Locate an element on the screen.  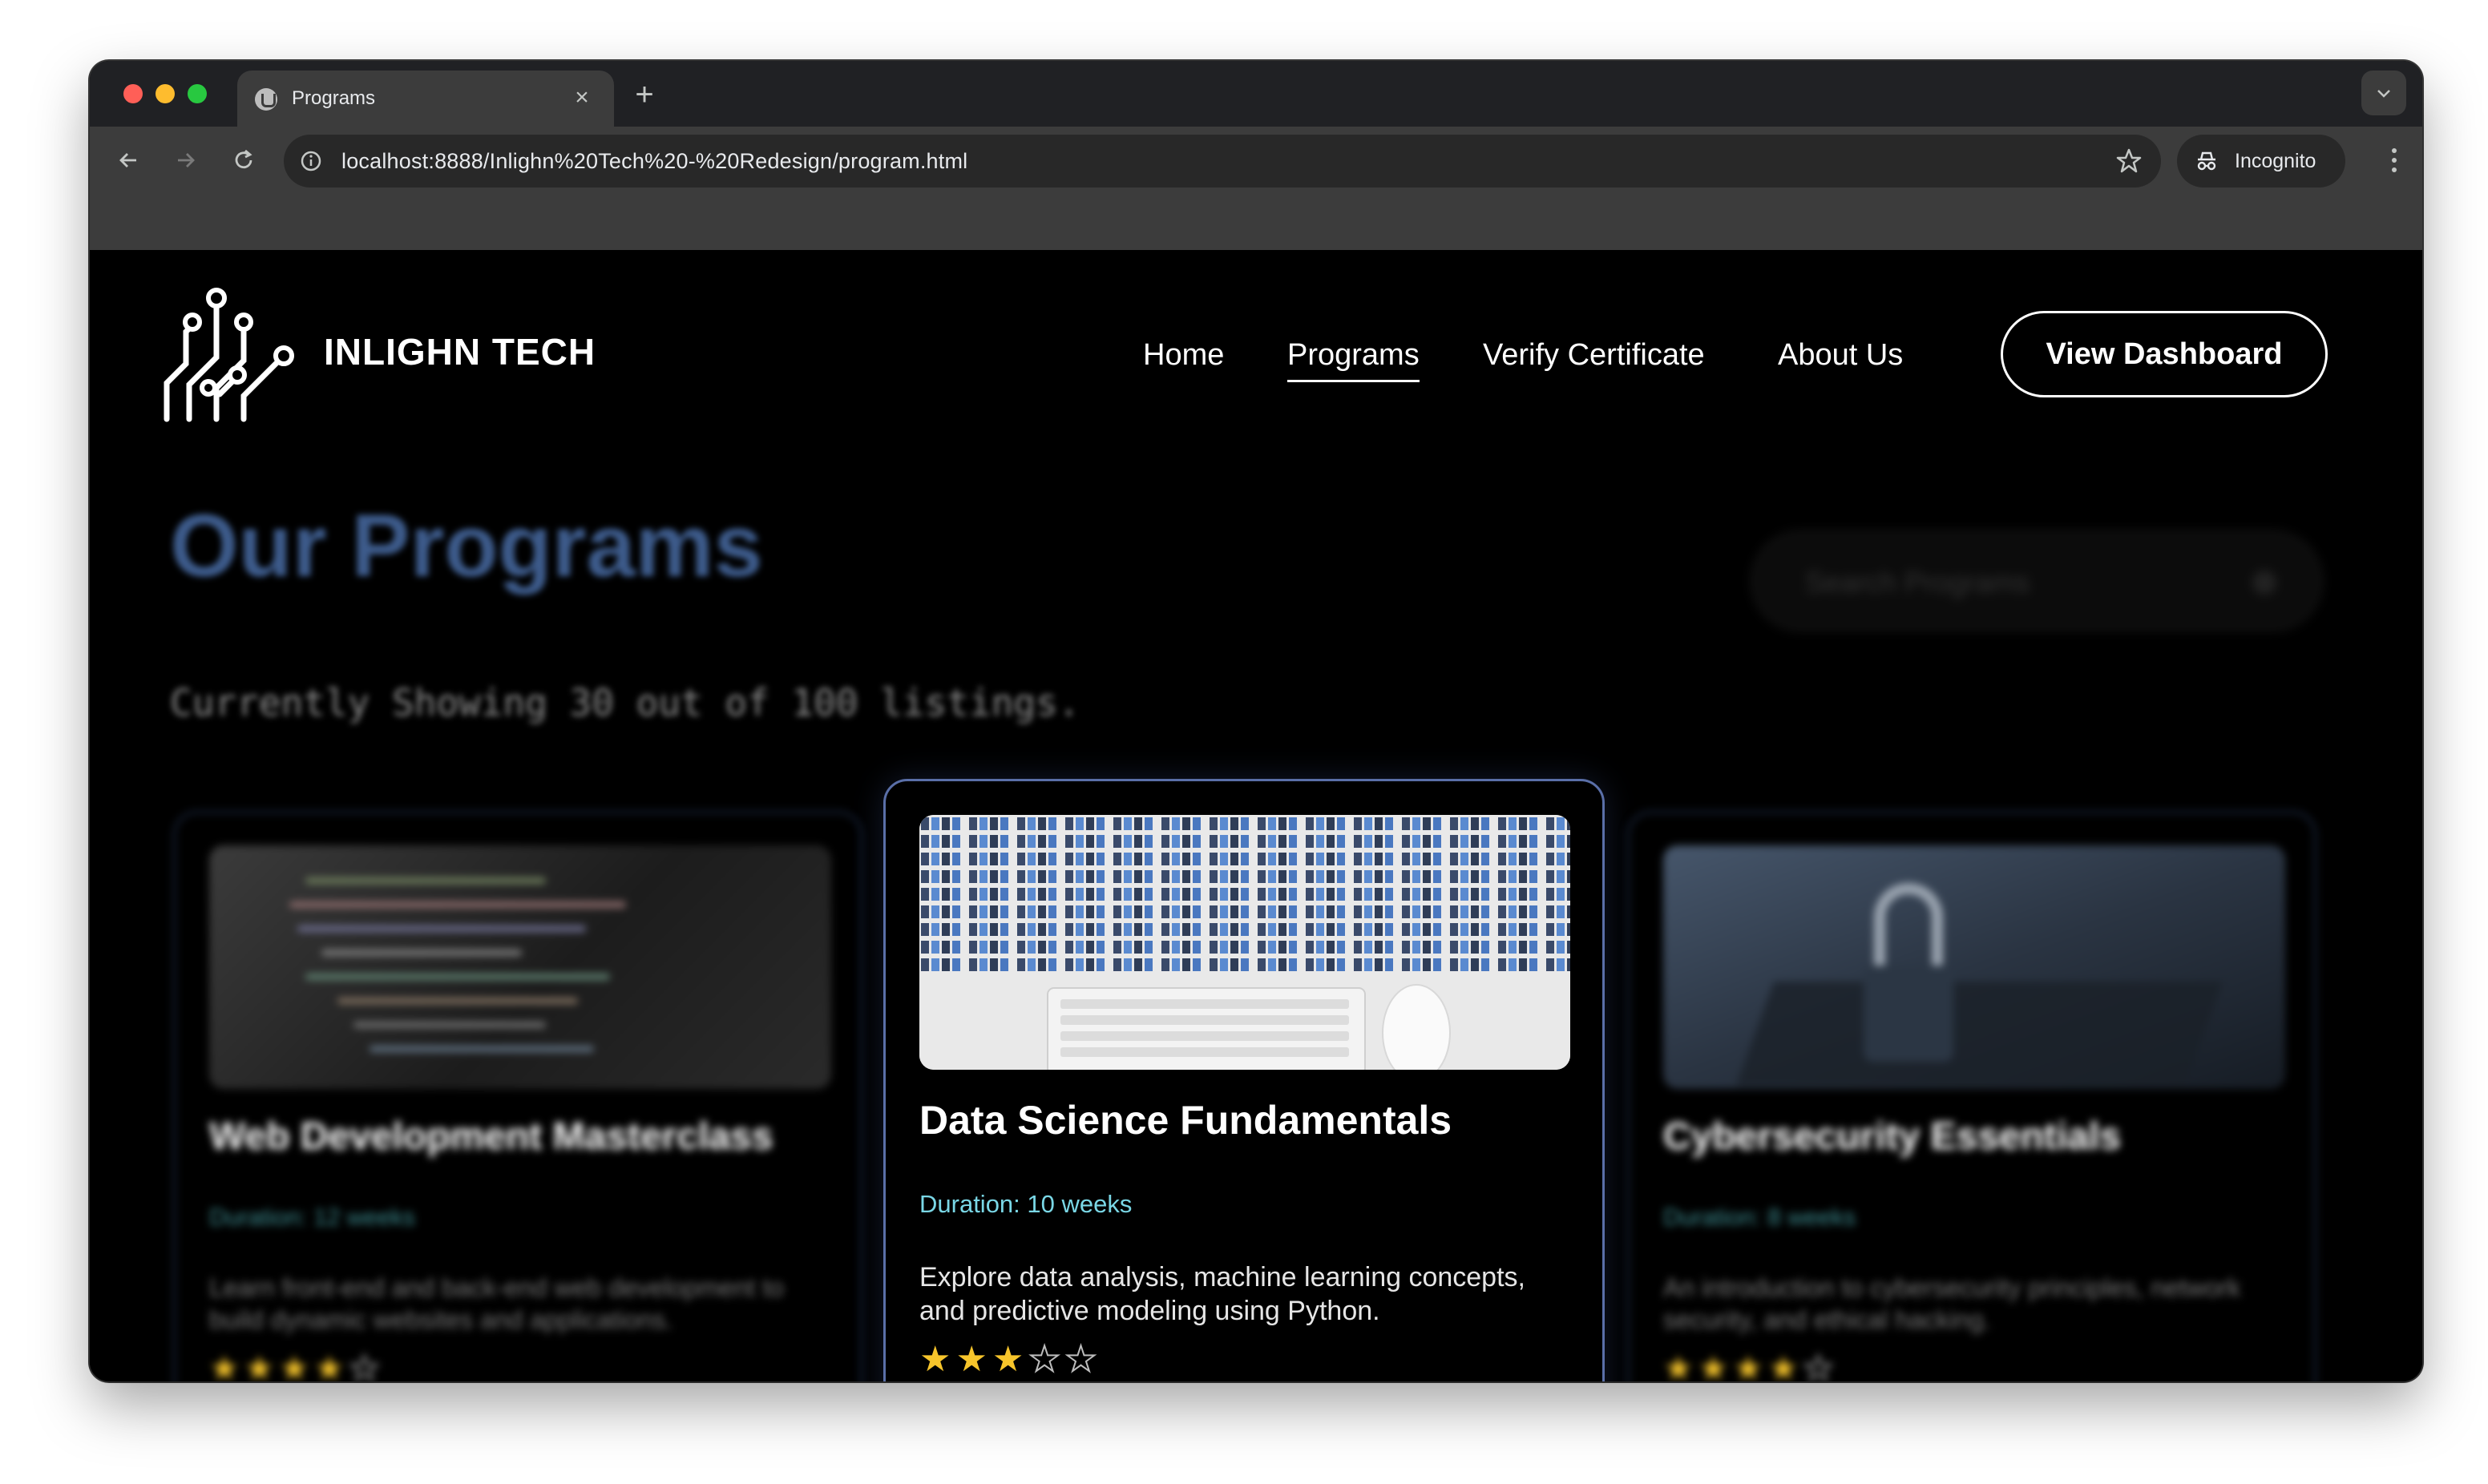
nav-verify-certificate: Verify Certificate is located at coordinates (1594, 356).